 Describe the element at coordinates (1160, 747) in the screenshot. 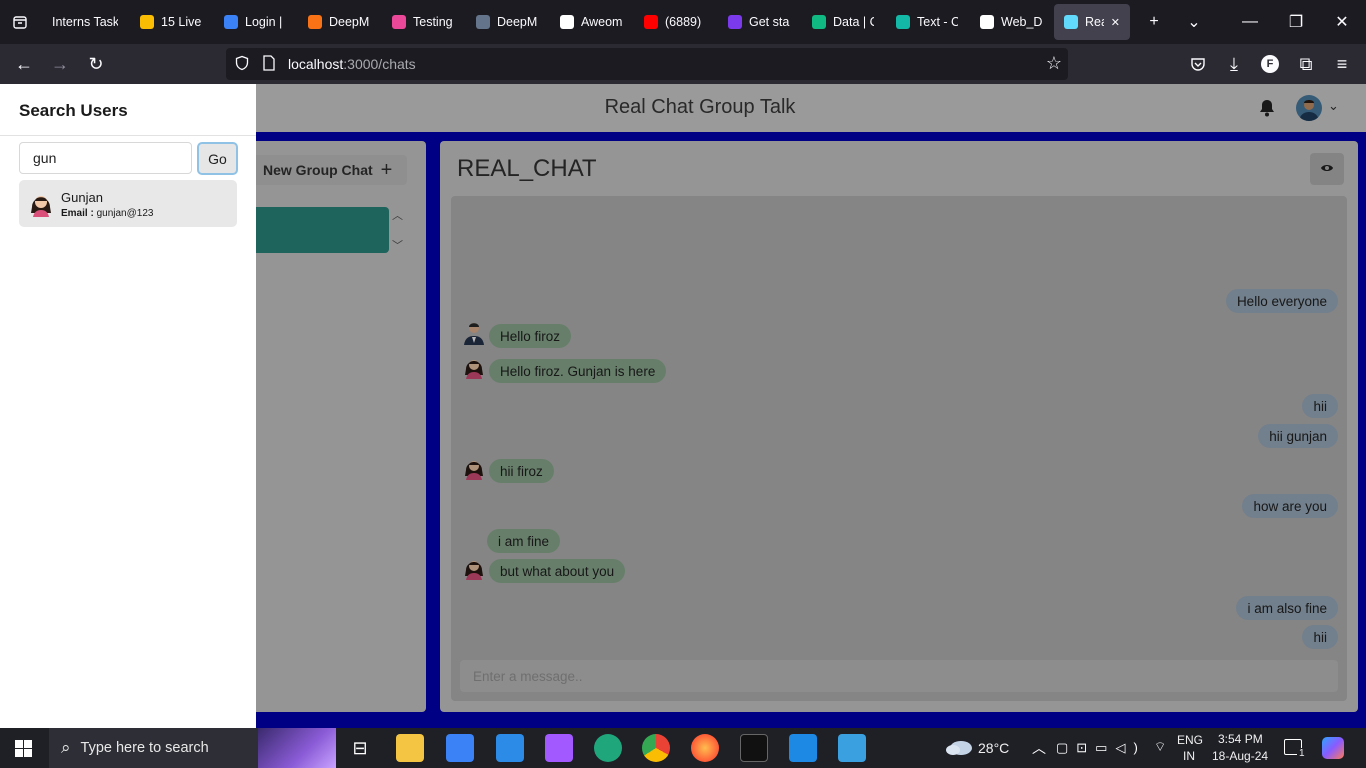

I see `wifi-icon: ⌔` at that location.